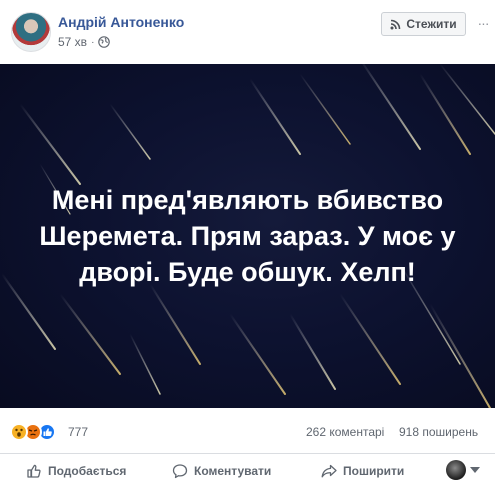 This screenshot has height=500, width=495. Describe the element at coordinates (72, 42) in the screenshot. I see `post-time: 57 хв` at that location.